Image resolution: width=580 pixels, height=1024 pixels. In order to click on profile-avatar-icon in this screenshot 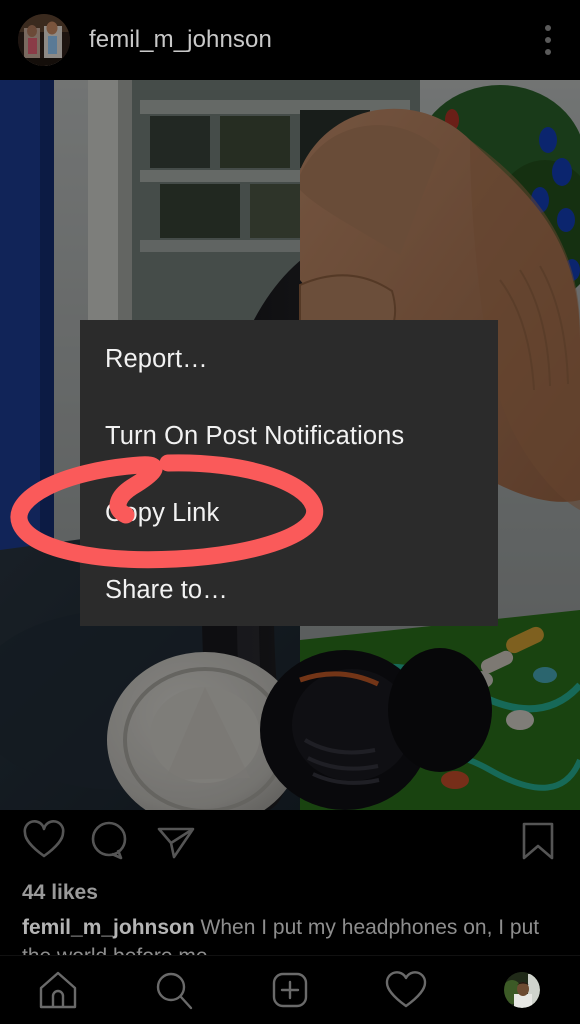, I will do `click(522, 990)`.